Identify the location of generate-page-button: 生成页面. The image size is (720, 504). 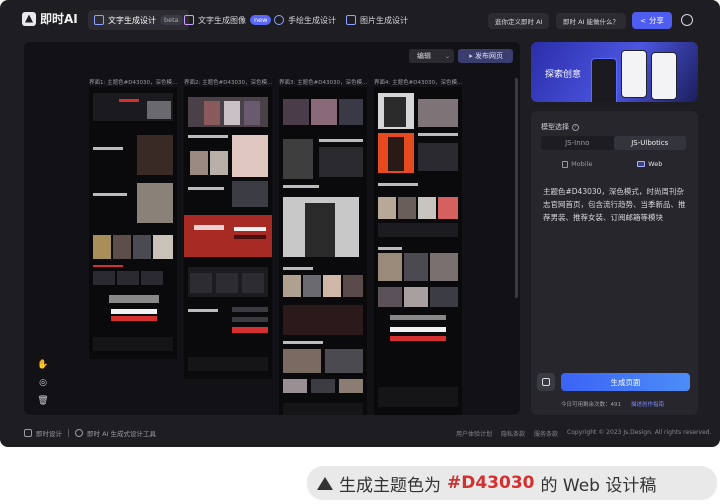
(625, 382).